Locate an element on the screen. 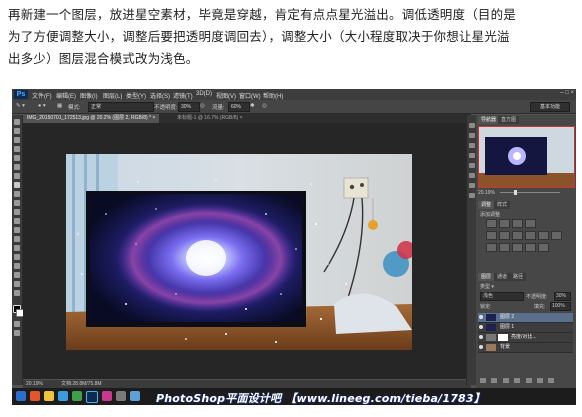 The image size is (582, 417). navigator-zoom-value: 20.19% is located at coordinates (486, 193).